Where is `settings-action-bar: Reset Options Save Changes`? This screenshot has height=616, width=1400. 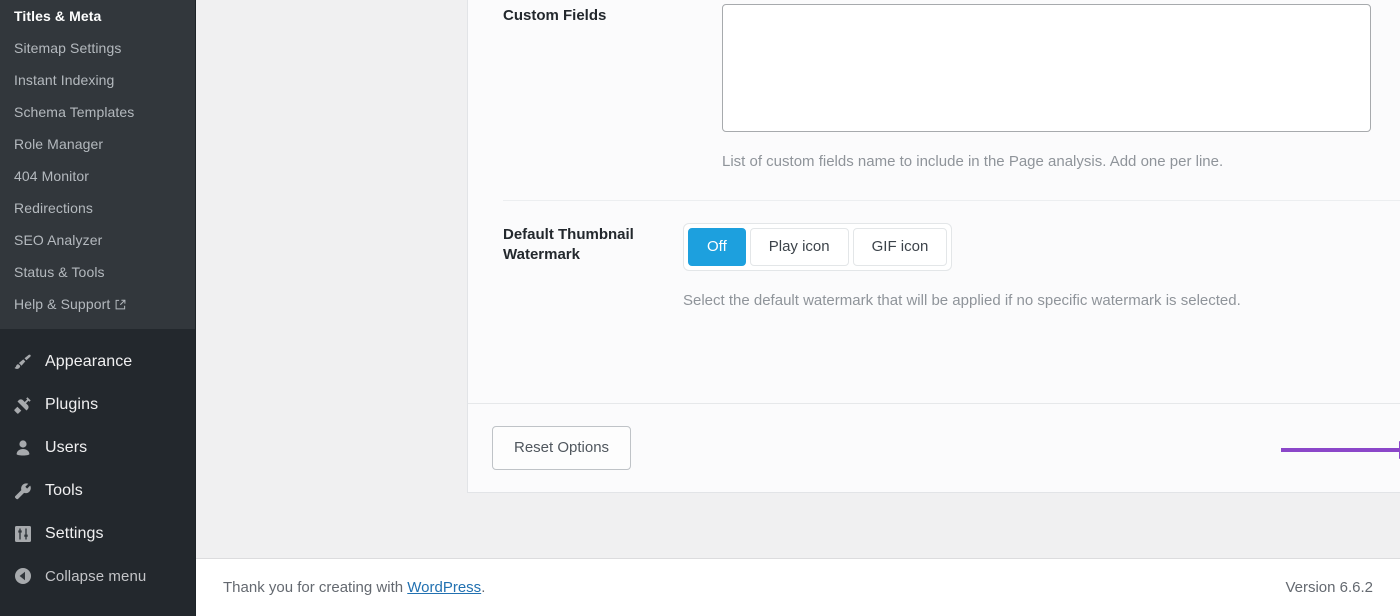 settings-action-bar: Reset Options Save Changes is located at coordinates (934, 447).